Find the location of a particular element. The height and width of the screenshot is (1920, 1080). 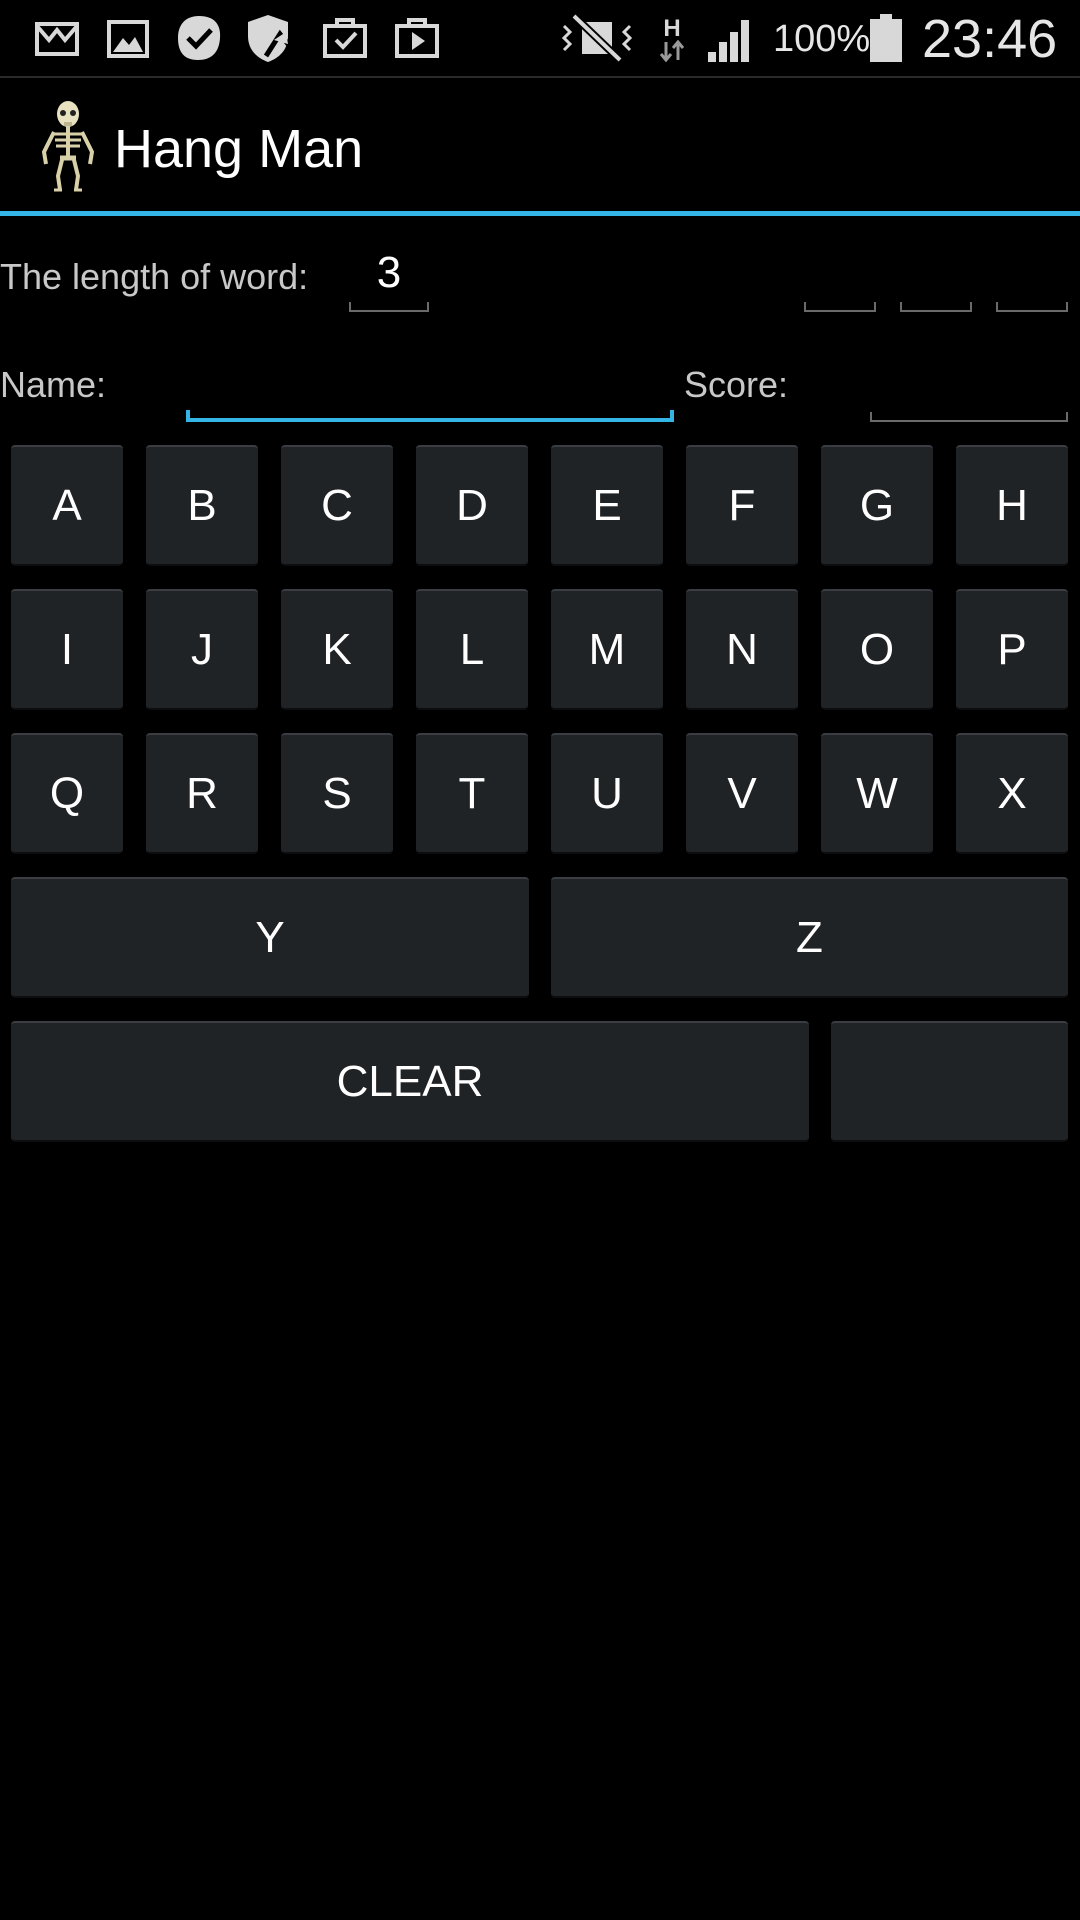

skeleton-icon is located at coordinates (68, 146).